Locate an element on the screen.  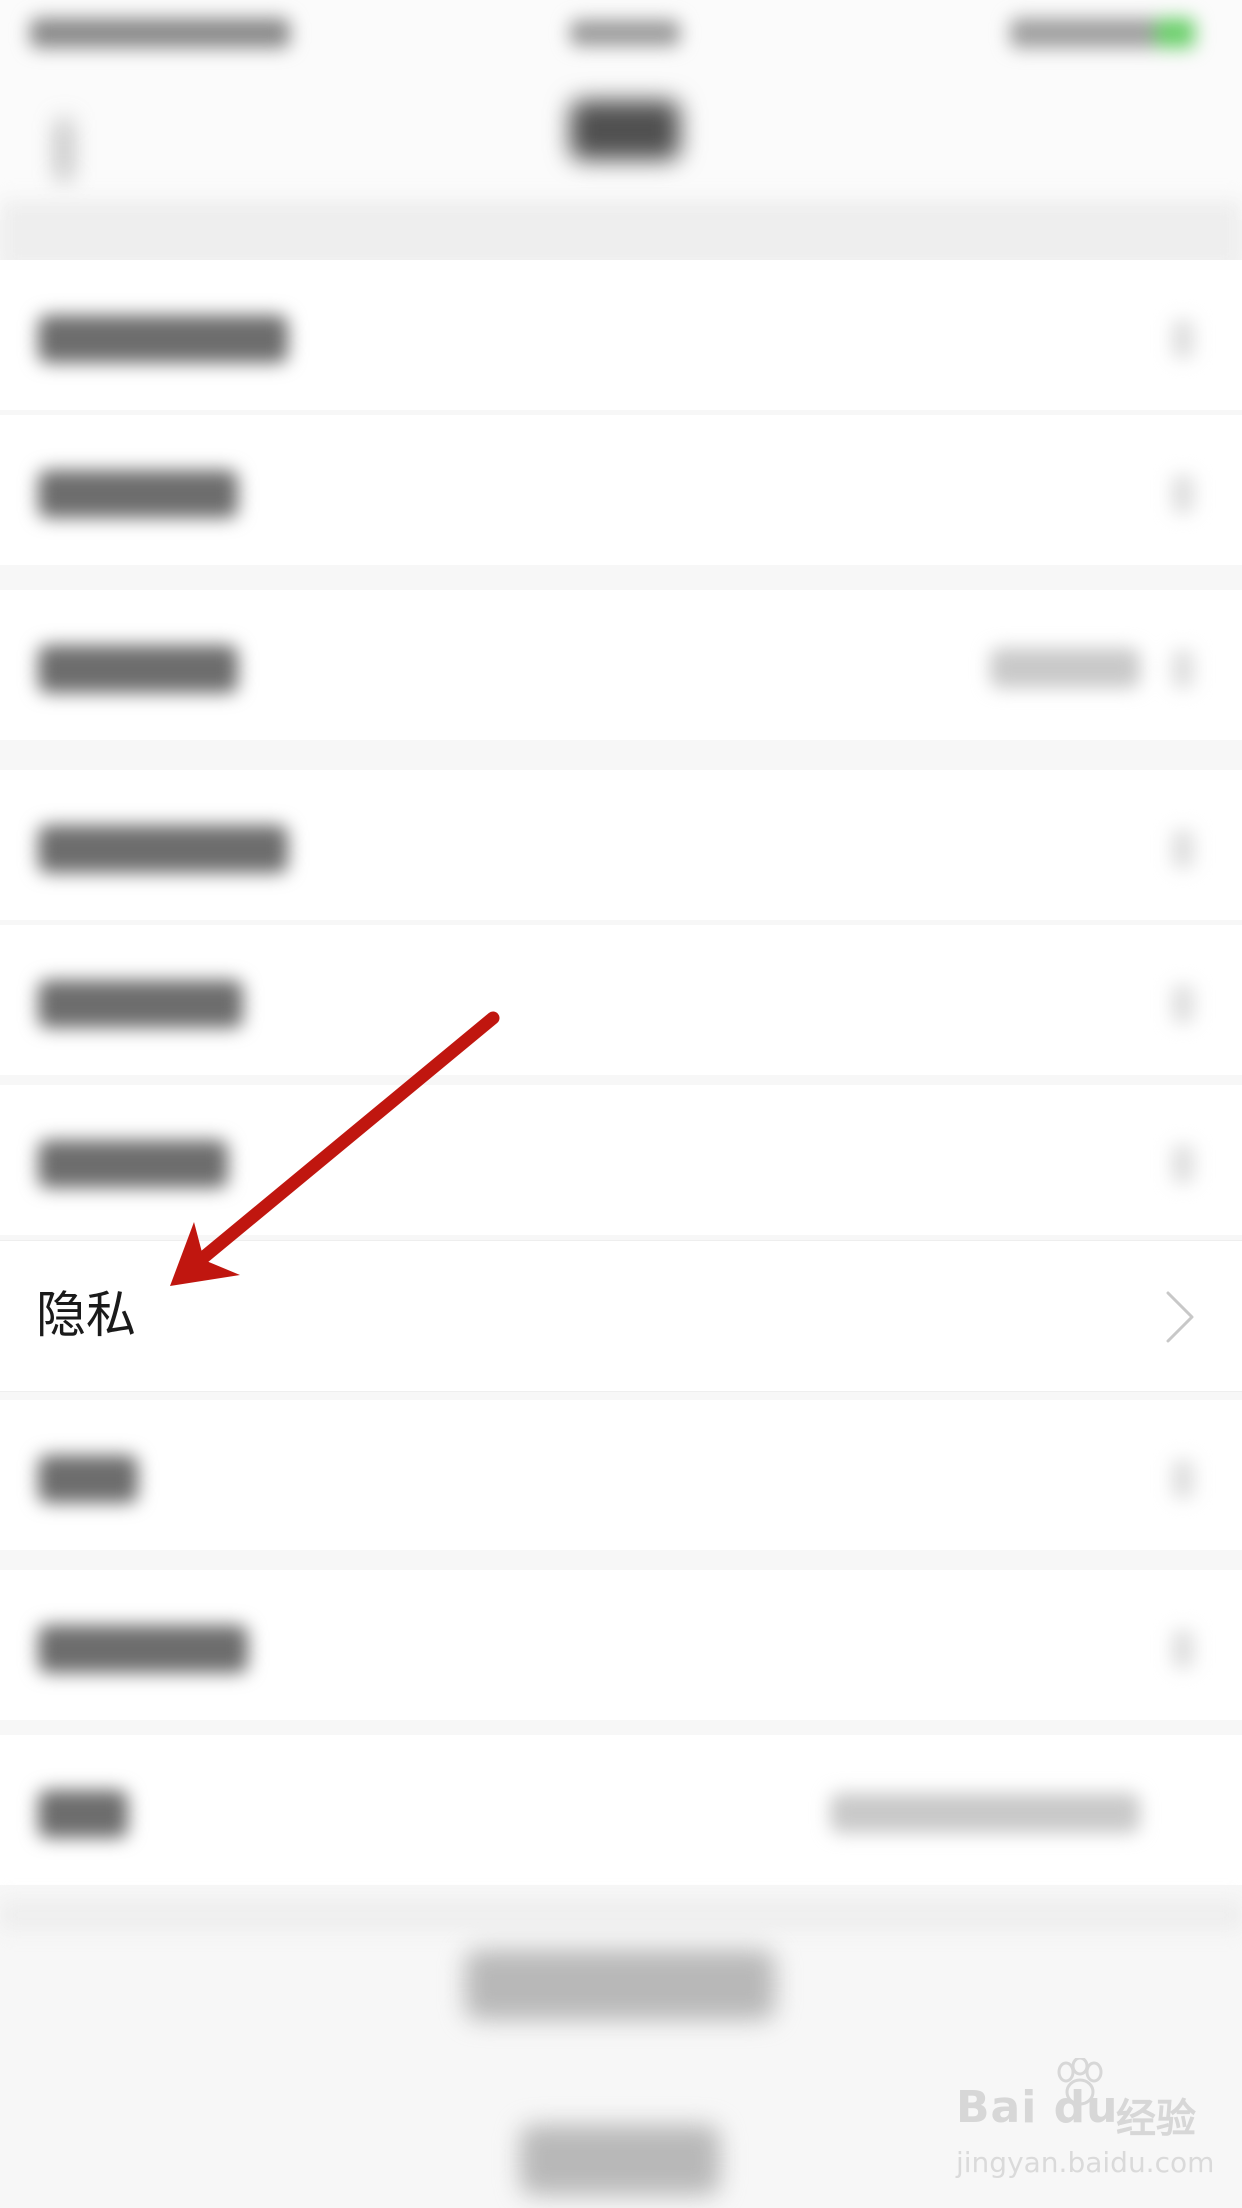
page-title is located at coordinates (625, 130).